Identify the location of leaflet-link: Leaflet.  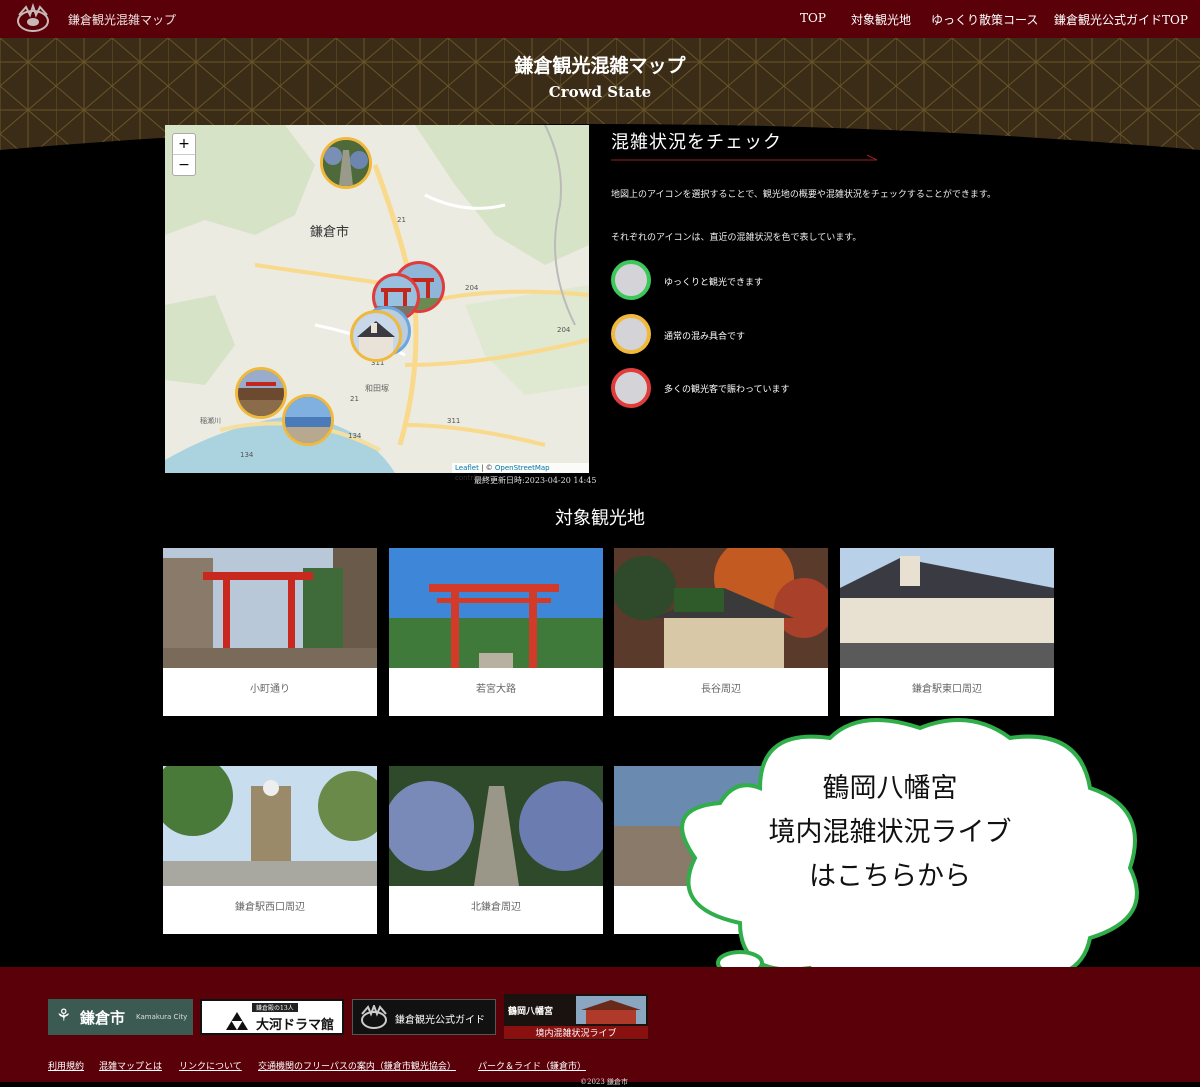
(467, 468).